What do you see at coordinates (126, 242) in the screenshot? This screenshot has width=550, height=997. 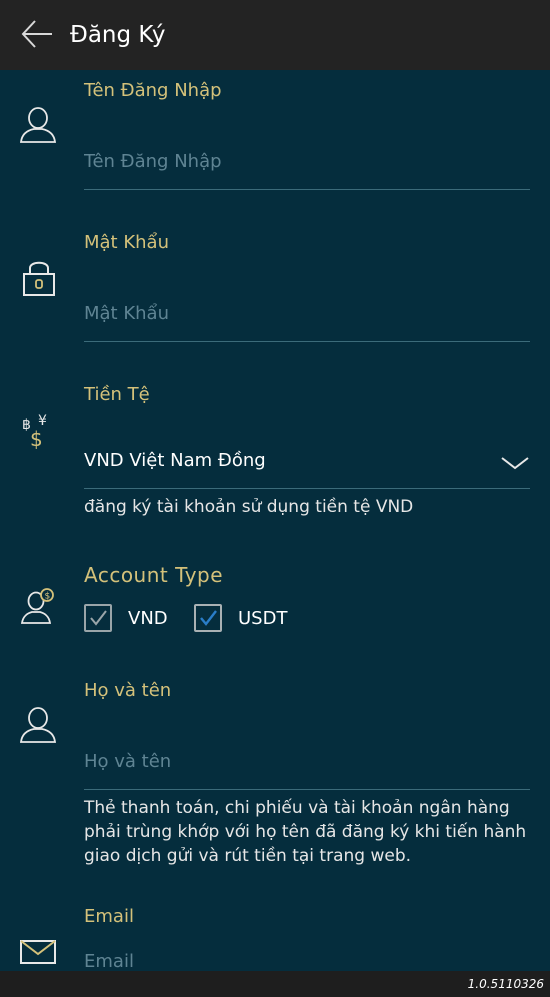 I see `password-label: Mật Khẩu` at bounding box center [126, 242].